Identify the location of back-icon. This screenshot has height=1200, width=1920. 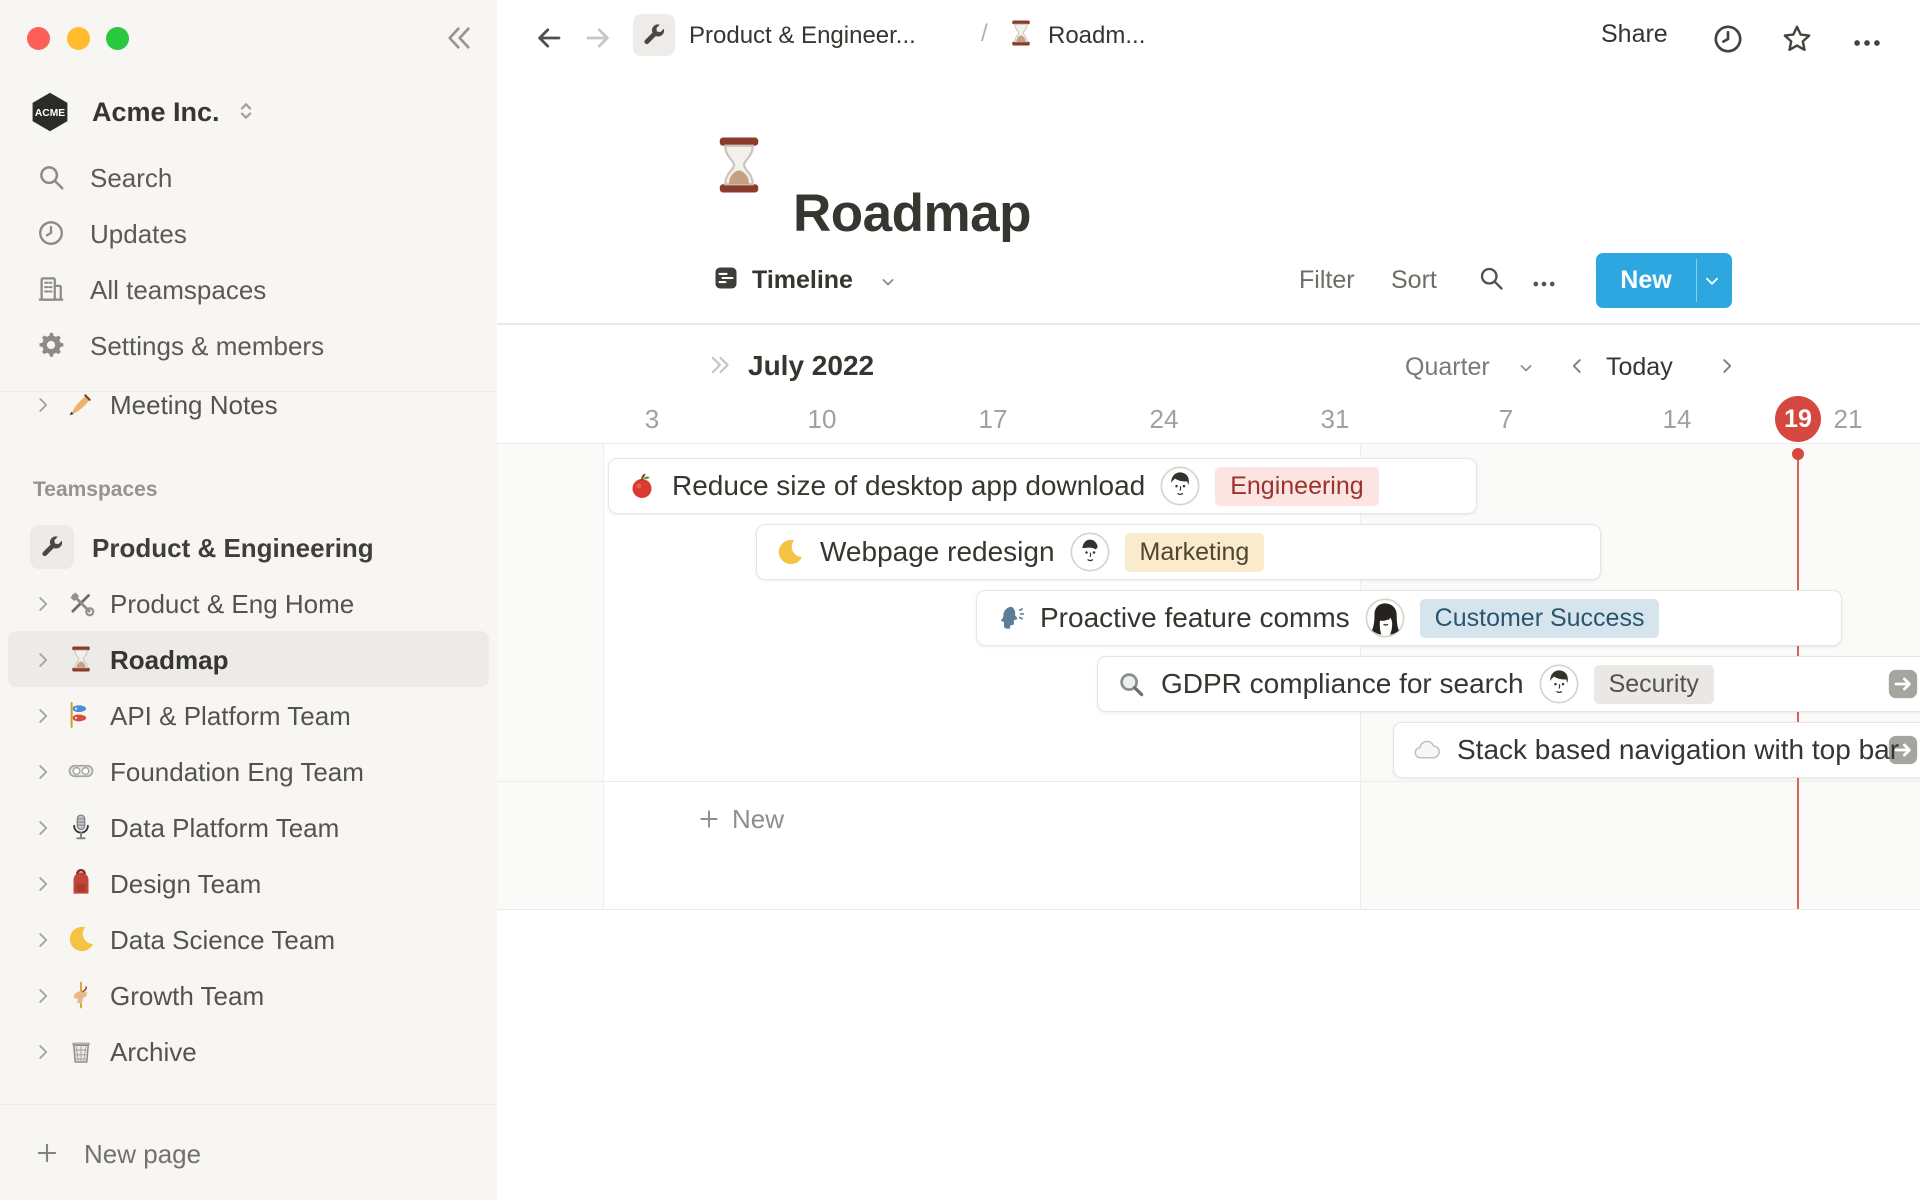
(549, 38).